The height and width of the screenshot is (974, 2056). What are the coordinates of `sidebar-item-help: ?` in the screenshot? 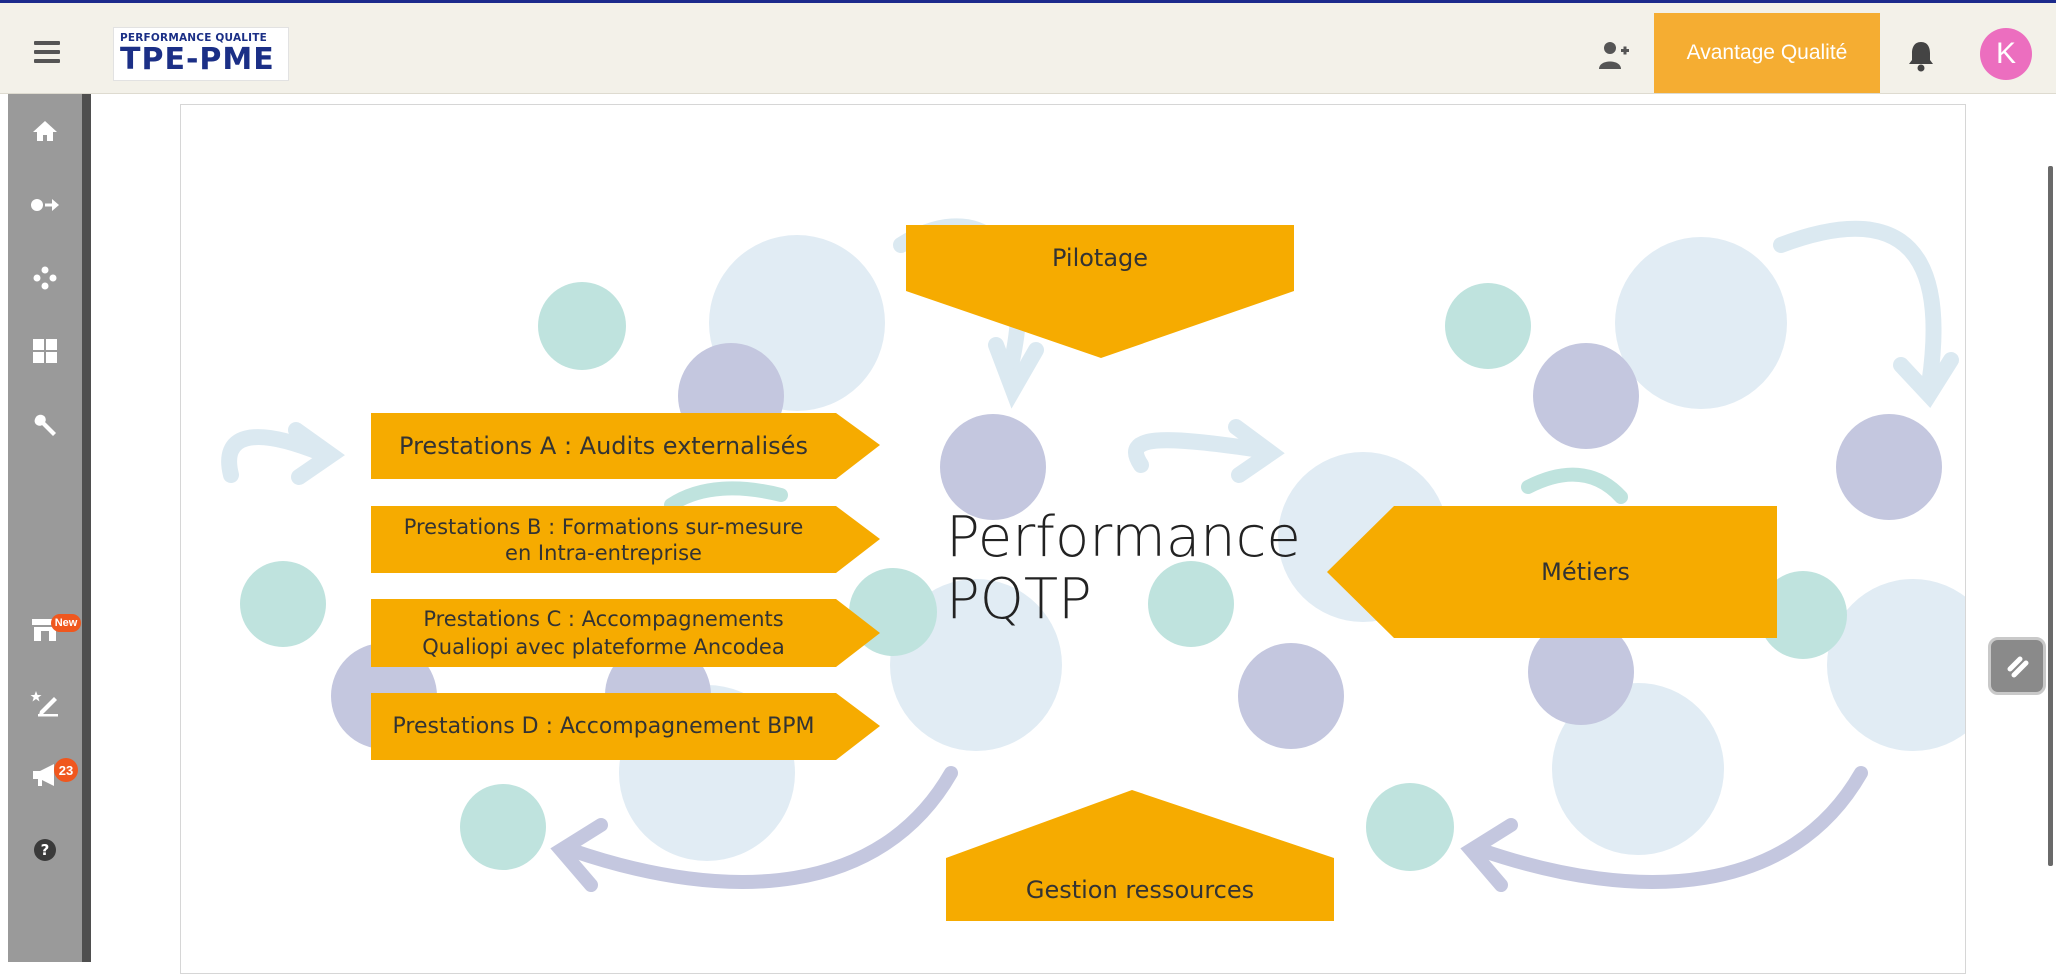 It's located at (45, 850).